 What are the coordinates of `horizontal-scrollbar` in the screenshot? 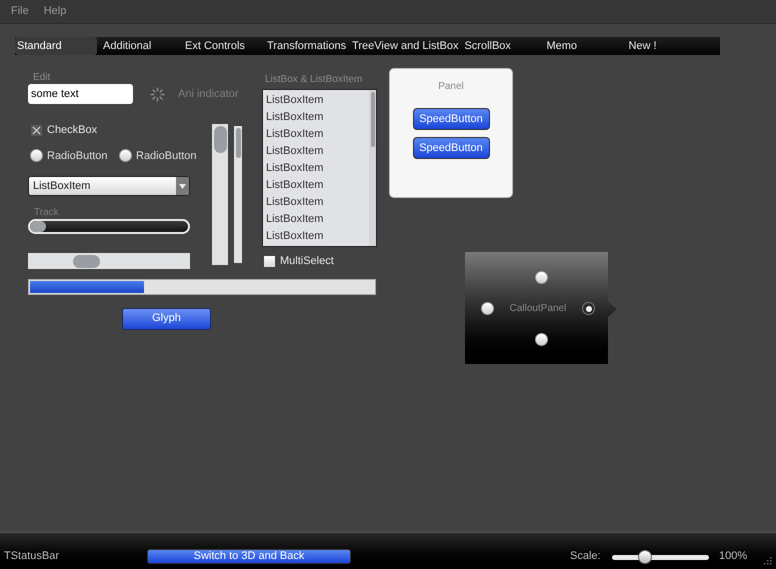 It's located at (109, 261).